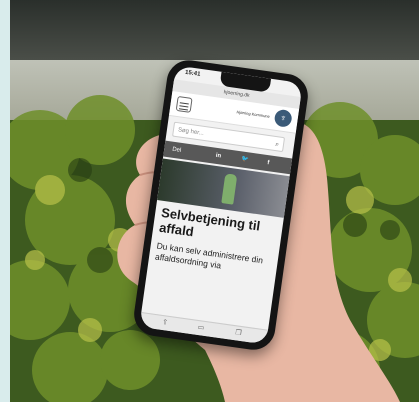  I want to click on twitter-icon: 🐦, so click(245, 159).